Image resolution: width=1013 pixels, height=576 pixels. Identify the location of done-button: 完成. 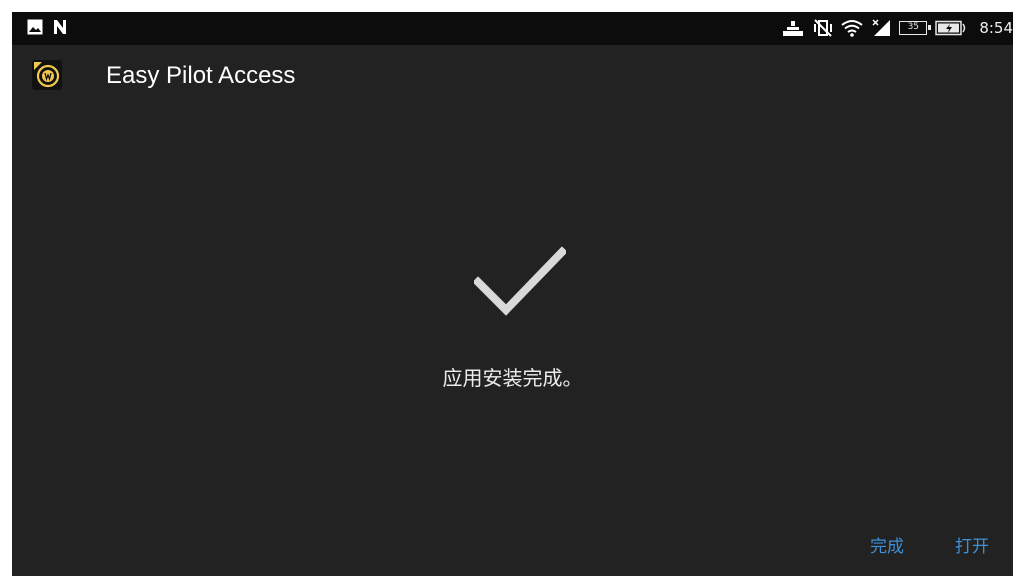
(887, 544).